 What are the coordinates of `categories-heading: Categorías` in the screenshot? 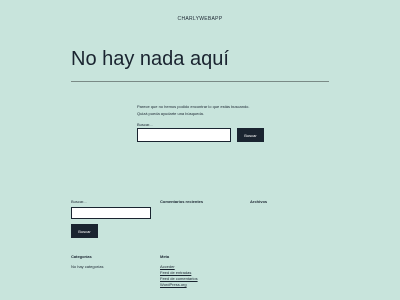 It's located at (81, 256).